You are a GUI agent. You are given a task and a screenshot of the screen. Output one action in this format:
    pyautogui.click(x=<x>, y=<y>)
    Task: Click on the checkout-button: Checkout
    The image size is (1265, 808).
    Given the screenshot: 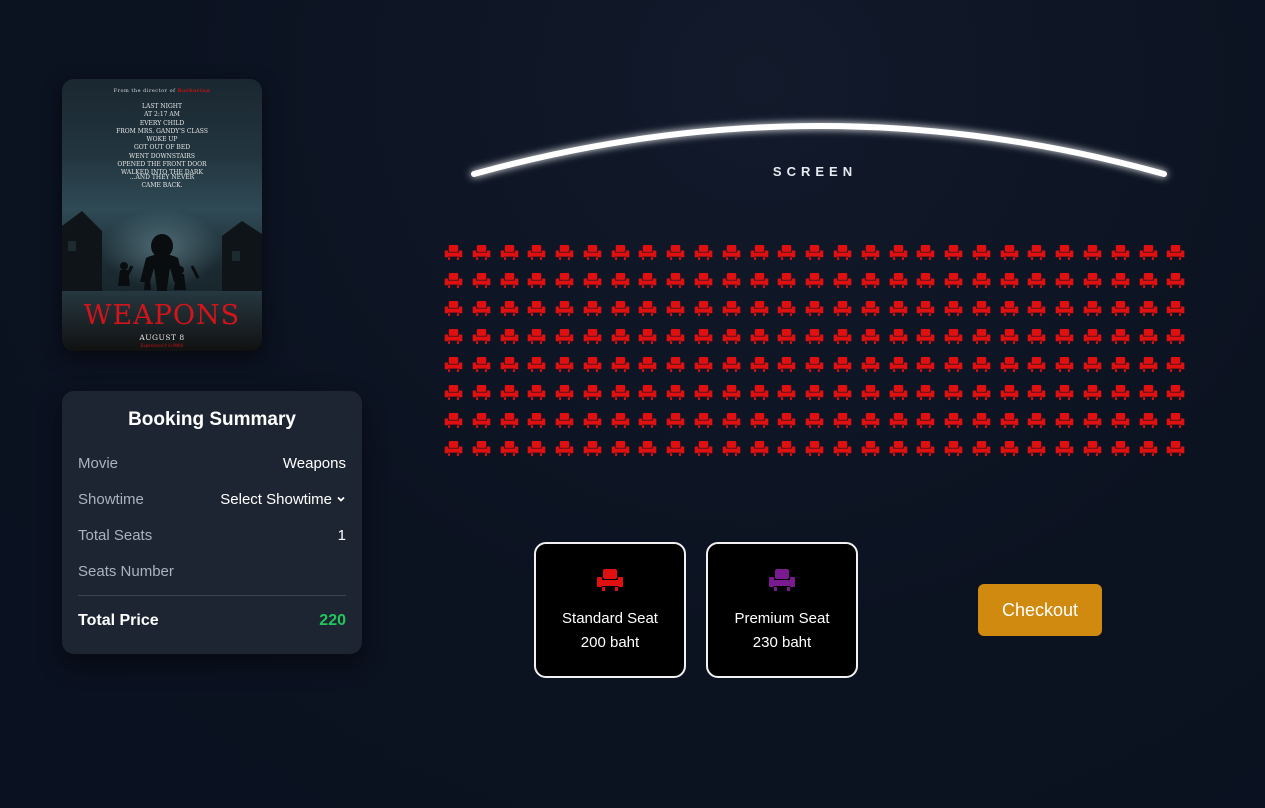 What is the action you would take?
    pyautogui.click(x=1040, y=610)
    